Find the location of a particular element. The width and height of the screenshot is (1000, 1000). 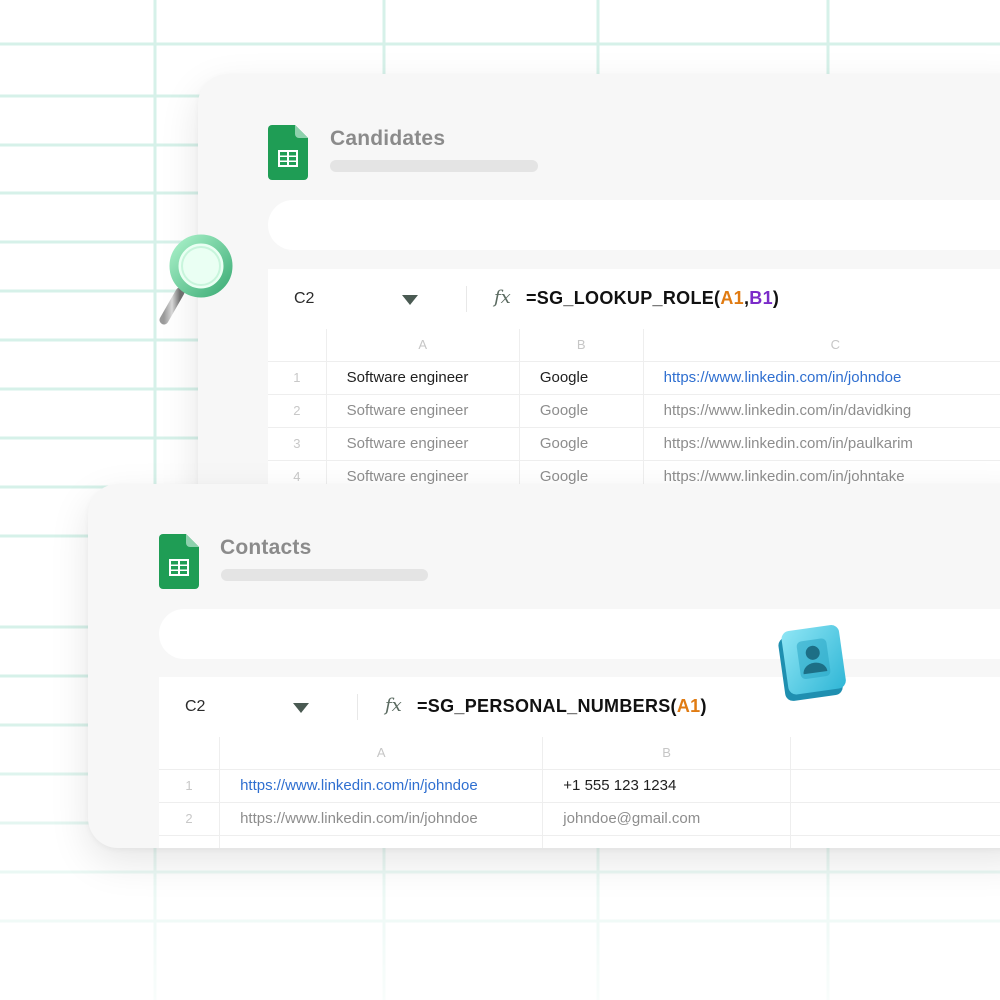

cell: https://www.linkedin.com/in/davidking is located at coordinates (821, 411).